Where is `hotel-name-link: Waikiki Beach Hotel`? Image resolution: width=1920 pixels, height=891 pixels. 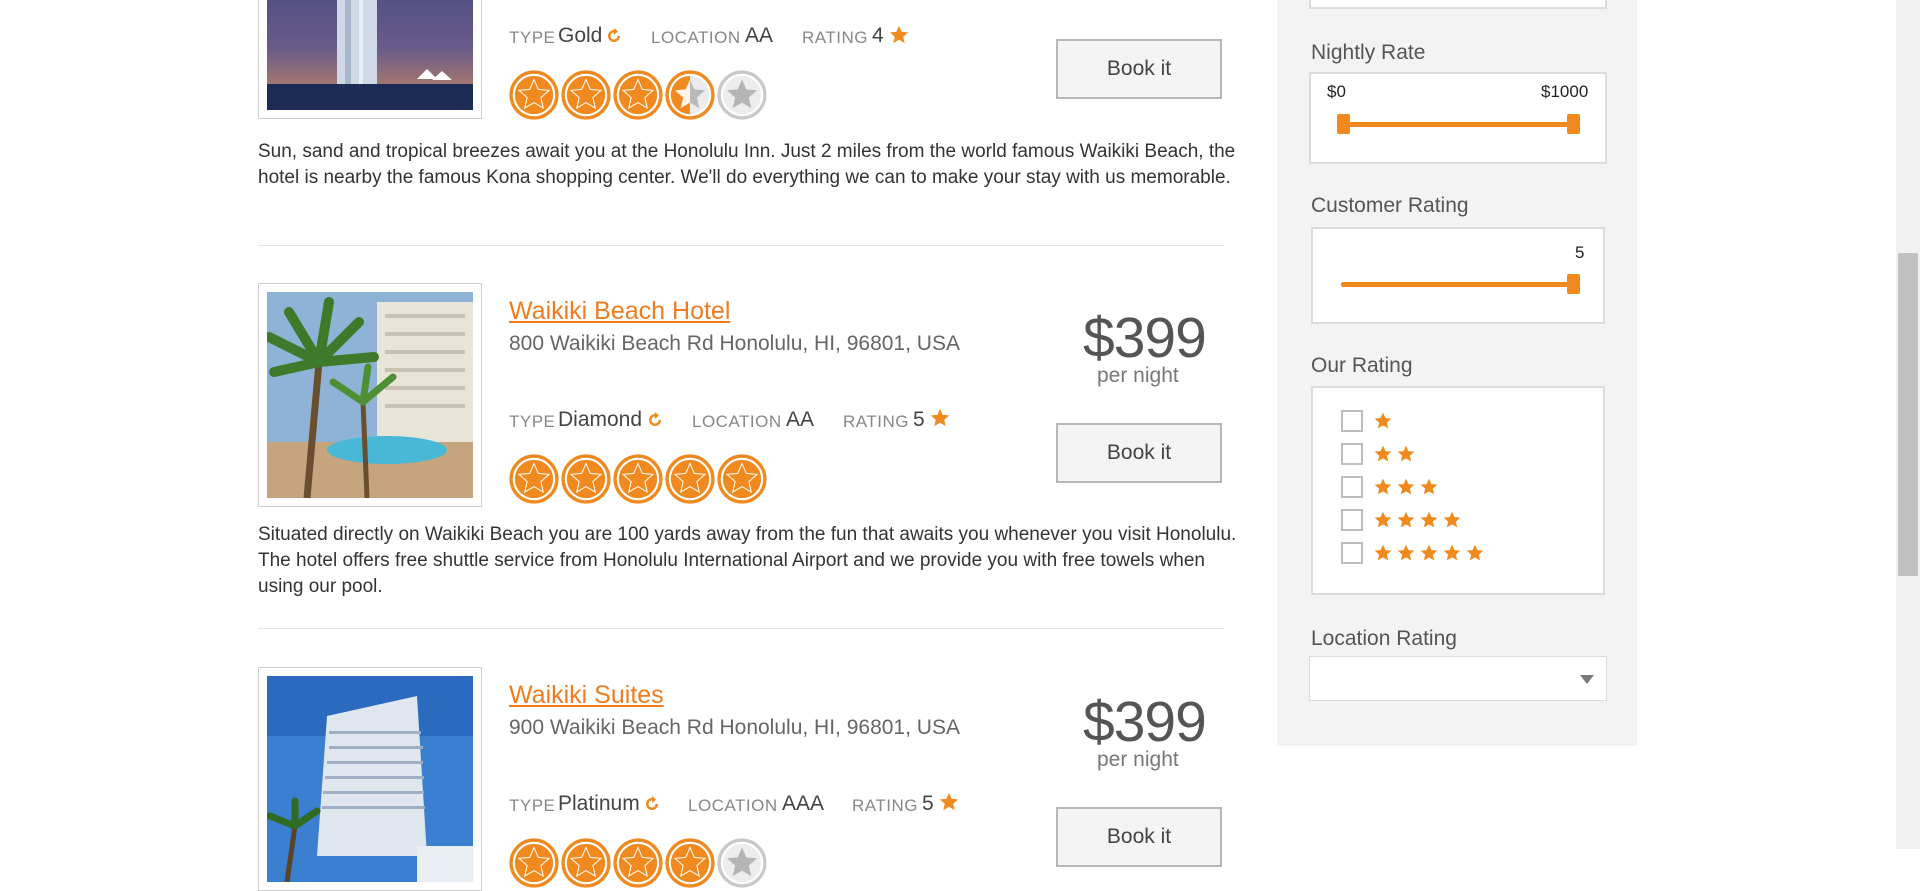 hotel-name-link: Waikiki Beach Hotel is located at coordinates (619, 311).